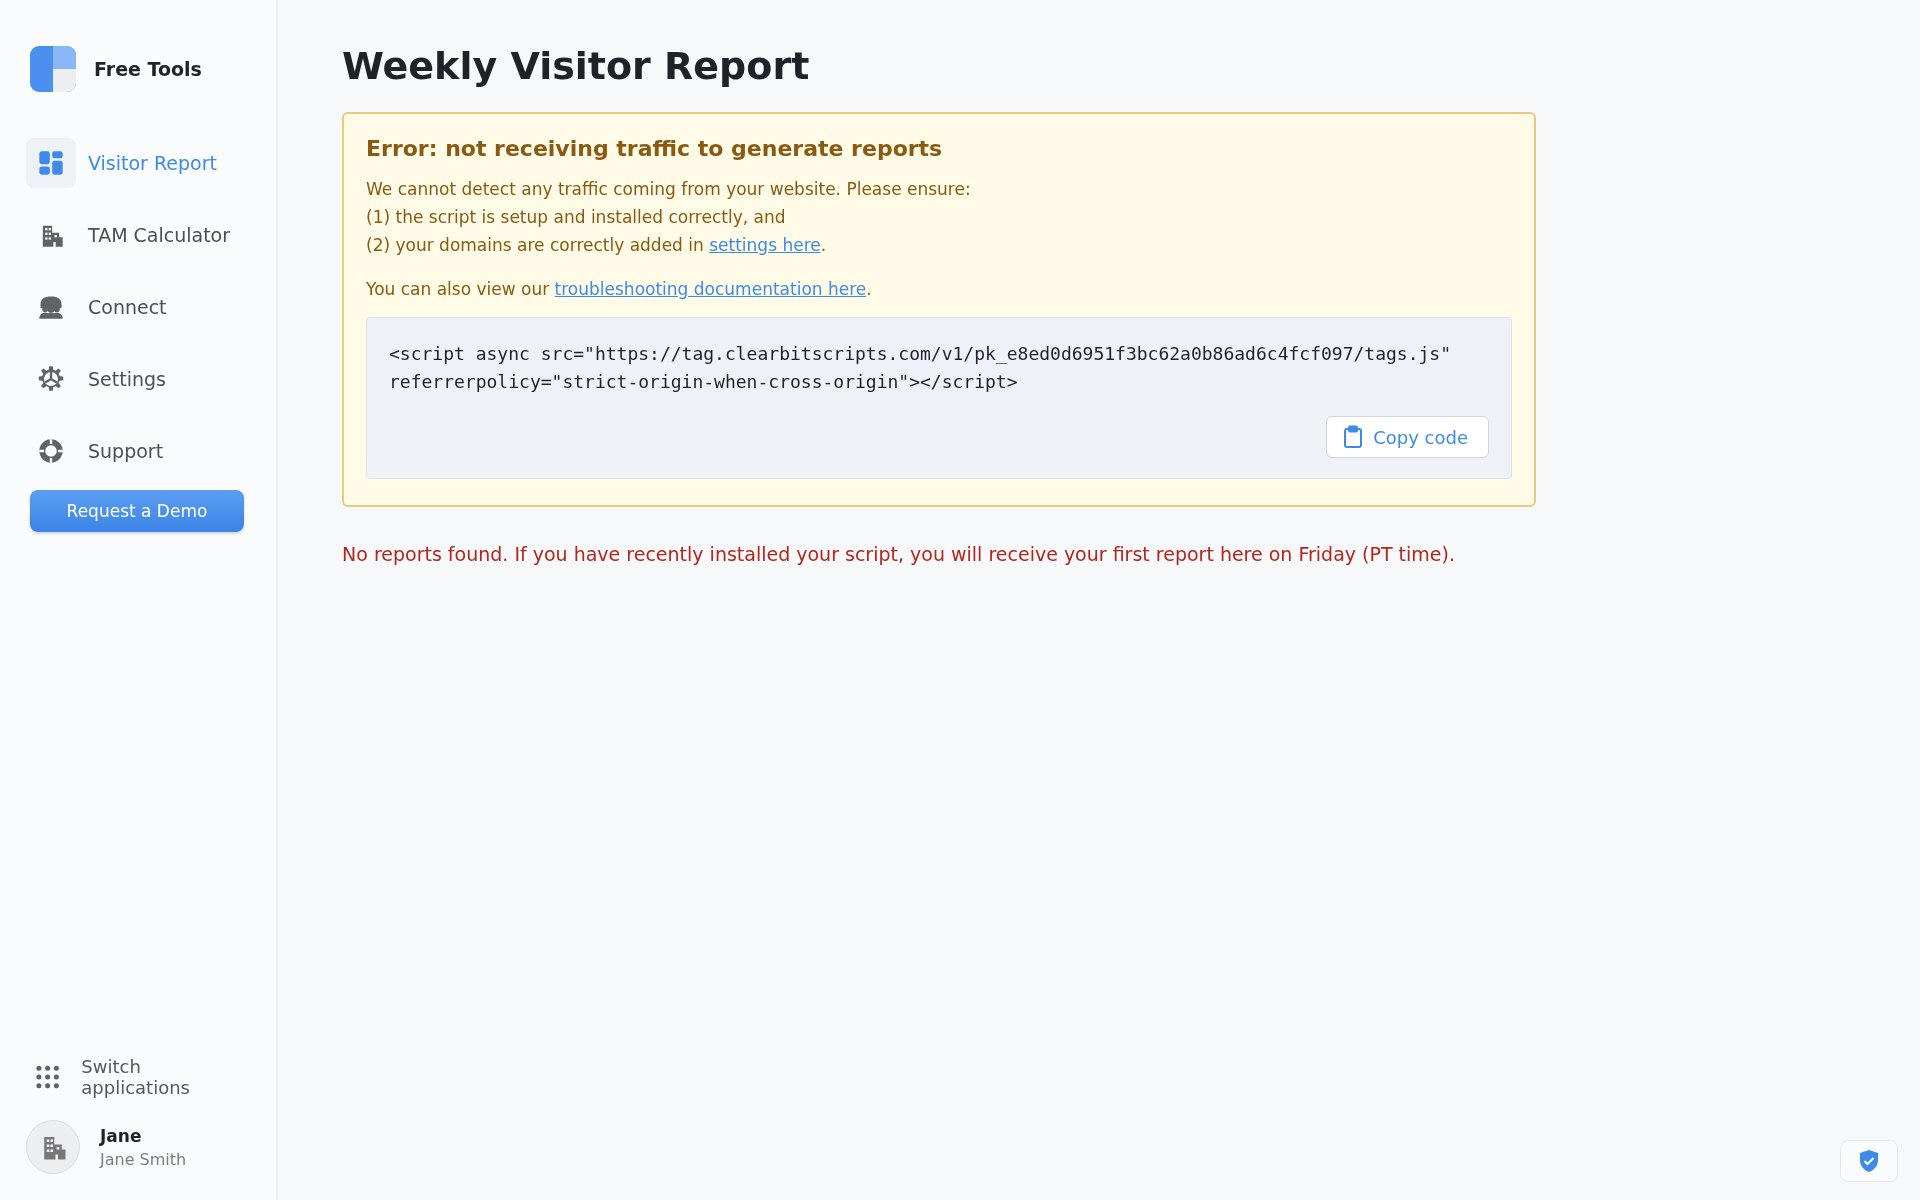 The width and height of the screenshot is (1920, 1200). Describe the element at coordinates (669, 189) in the screenshot. I see `alert-text: We cannot detect any traffic coming from your website. Please ensure:` at that location.